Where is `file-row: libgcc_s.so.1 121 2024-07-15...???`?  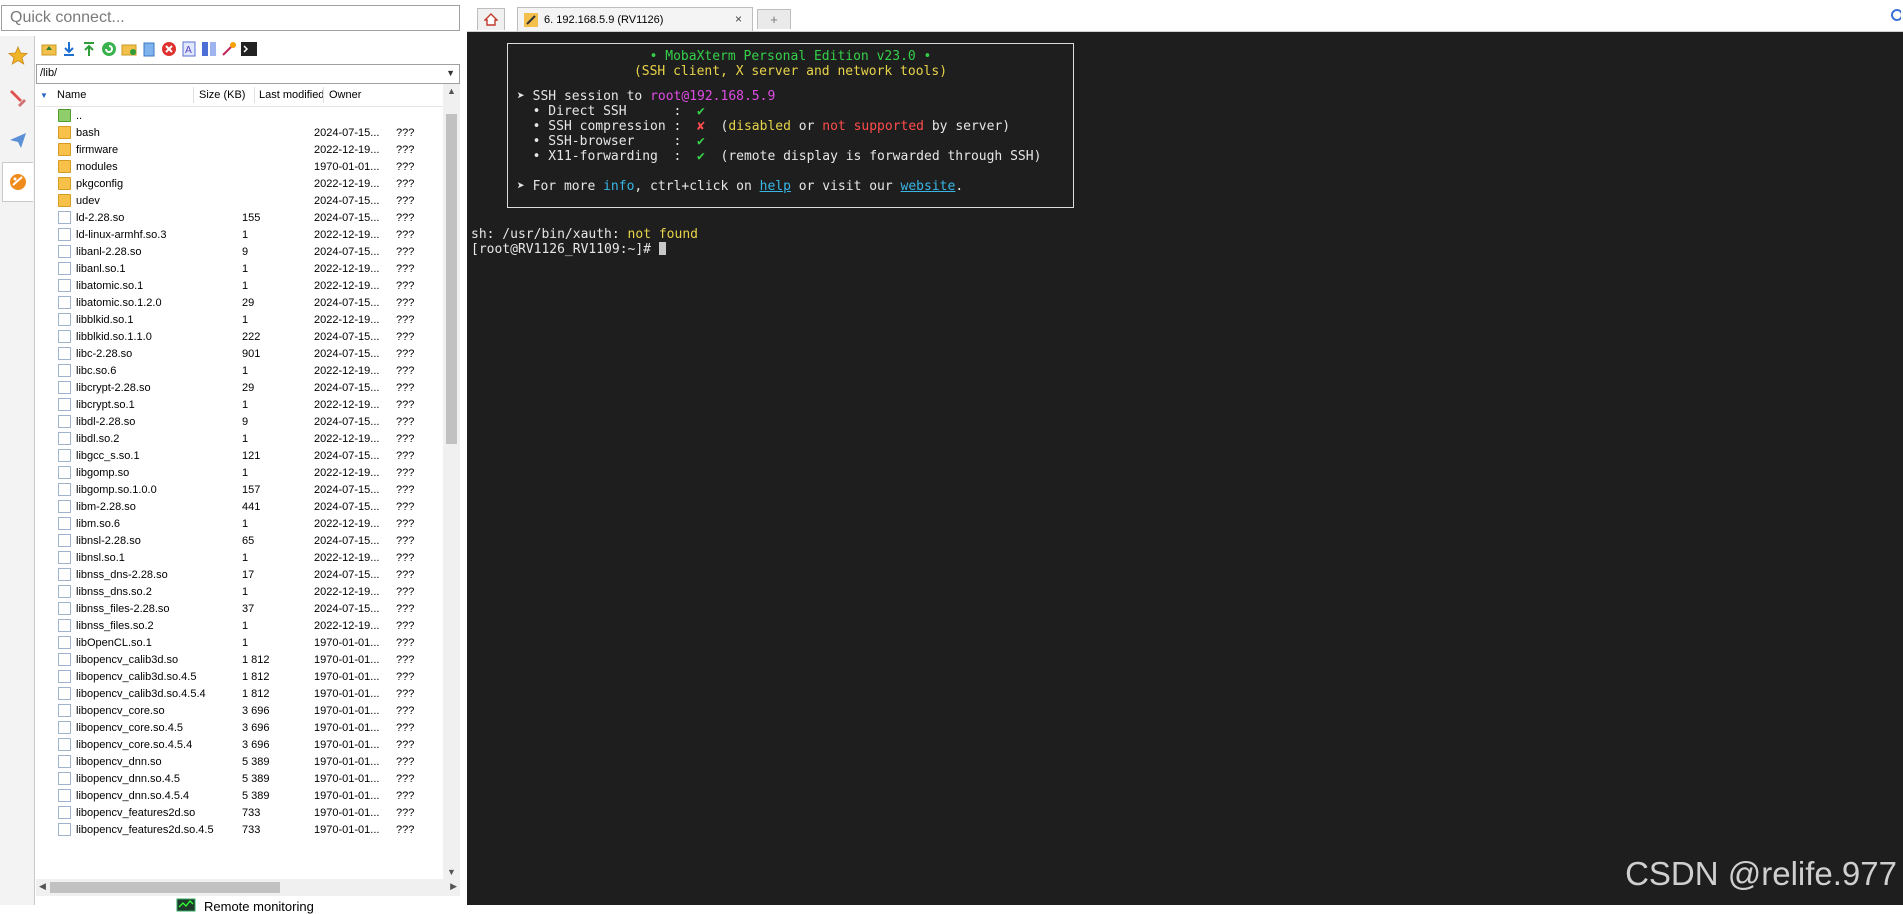
file-row: libgcc_s.so.1 121 2024-07-15...??? is located at coordinates (239, 456).